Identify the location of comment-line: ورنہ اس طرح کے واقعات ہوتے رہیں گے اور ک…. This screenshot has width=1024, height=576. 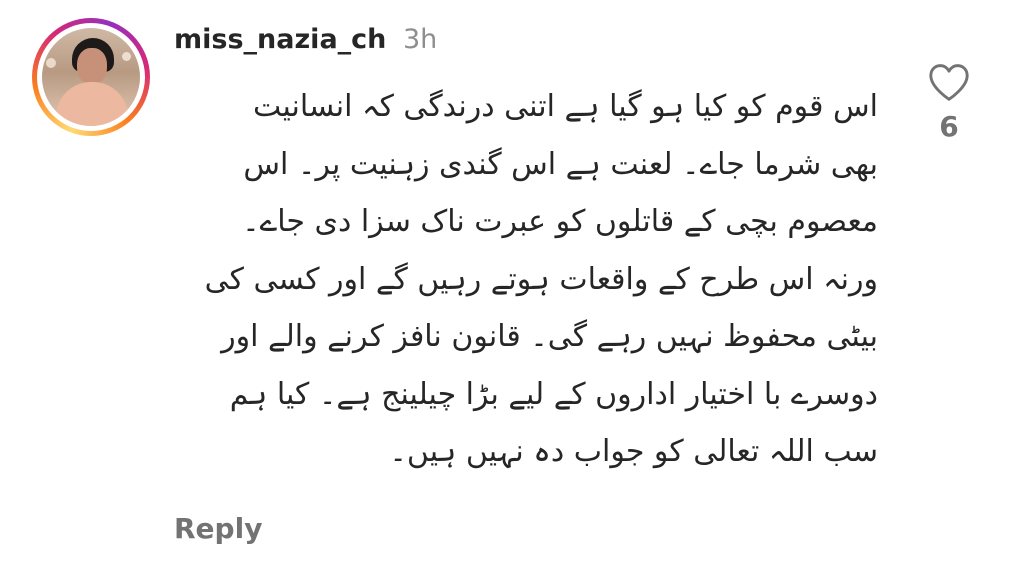
(541, 279).